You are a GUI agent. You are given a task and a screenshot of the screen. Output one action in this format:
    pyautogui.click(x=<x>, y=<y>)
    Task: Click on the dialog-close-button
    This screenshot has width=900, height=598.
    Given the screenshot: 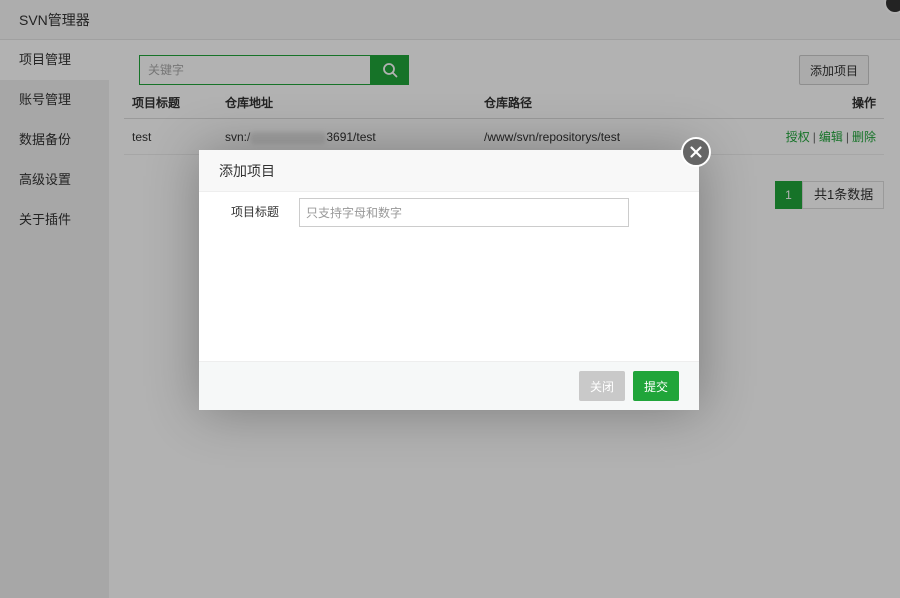 What is the action you would take?
    pyautogui.click(x=696, y=152)
    